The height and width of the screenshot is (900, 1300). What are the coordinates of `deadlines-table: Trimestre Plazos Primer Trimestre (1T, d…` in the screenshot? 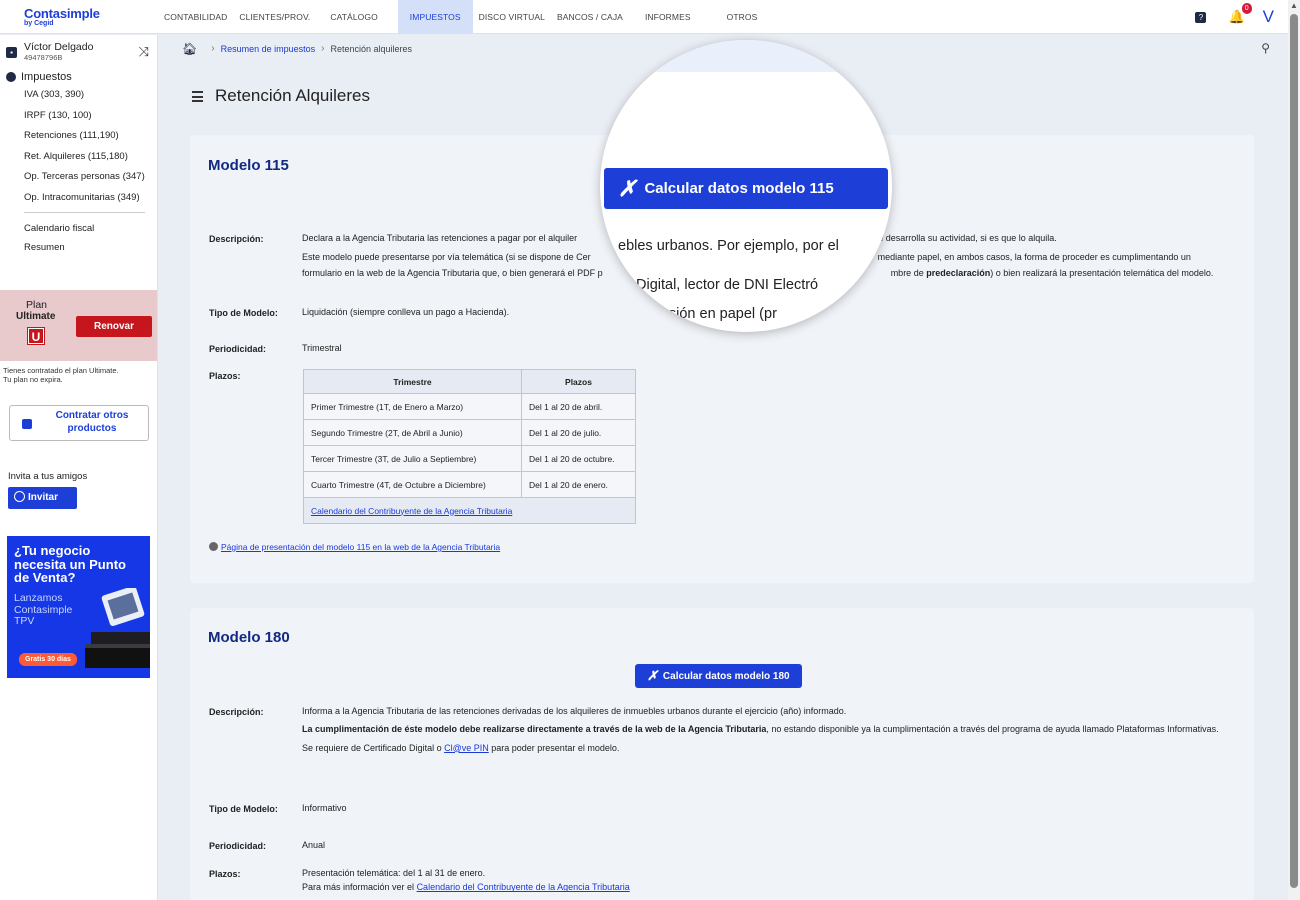 It's located at (469, 446).